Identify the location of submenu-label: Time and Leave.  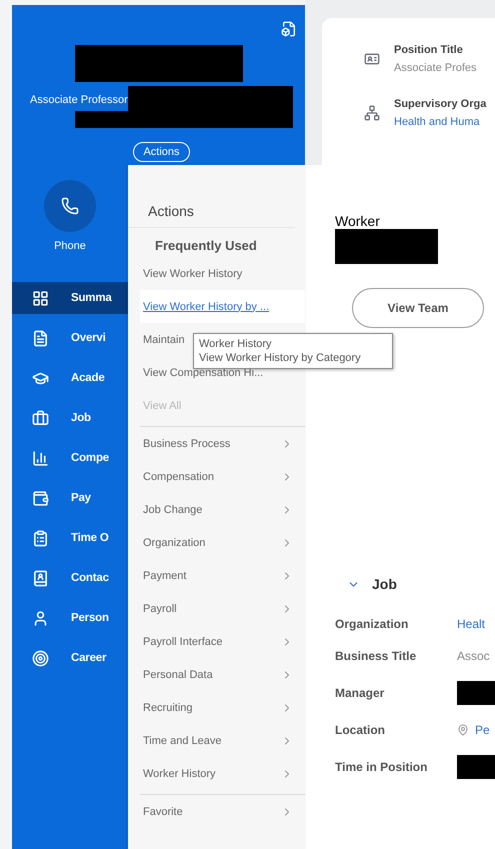
(182, 740).